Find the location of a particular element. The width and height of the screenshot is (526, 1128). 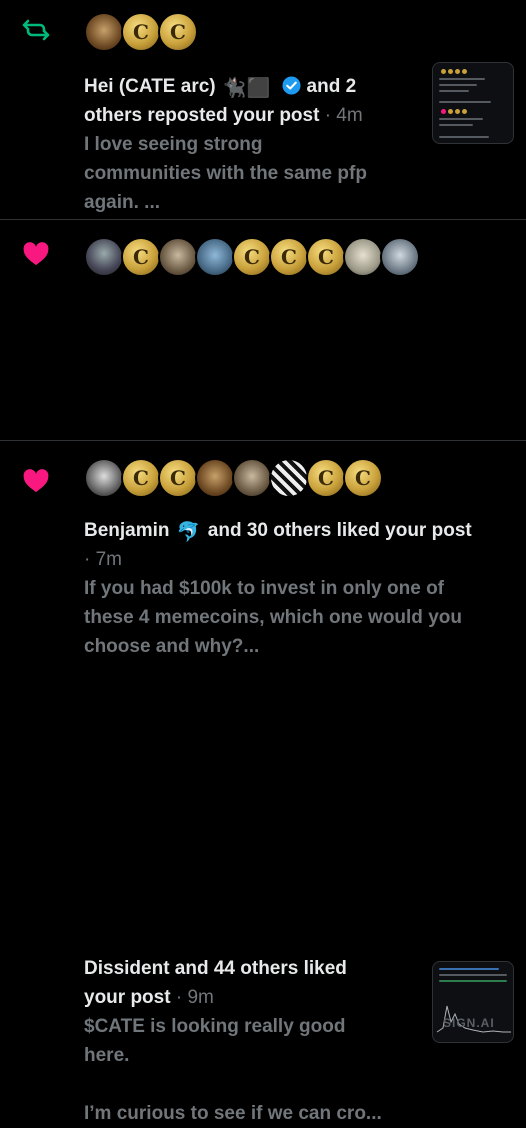

post-preview-line: I love seeing strong is located at coordinates (173, 144).